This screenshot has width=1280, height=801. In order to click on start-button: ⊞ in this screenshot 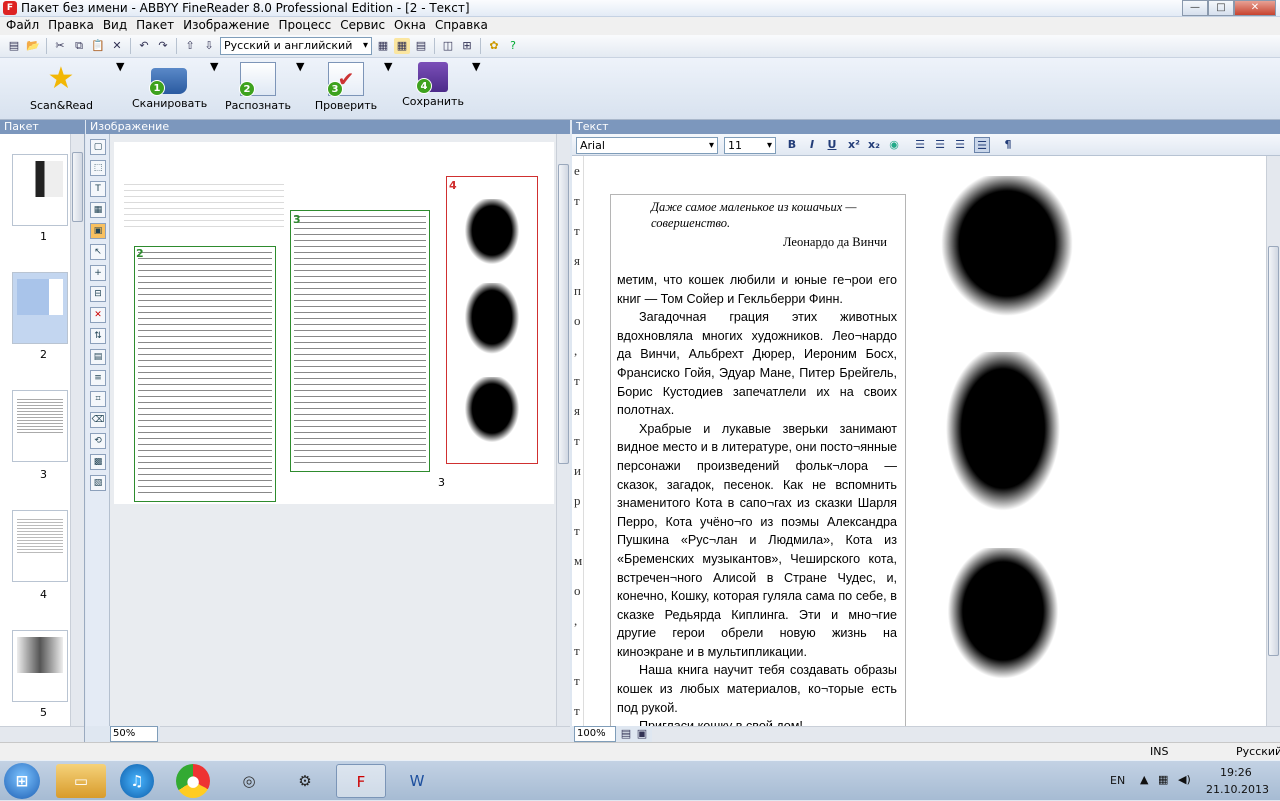, I will do `click(22, 781)`.